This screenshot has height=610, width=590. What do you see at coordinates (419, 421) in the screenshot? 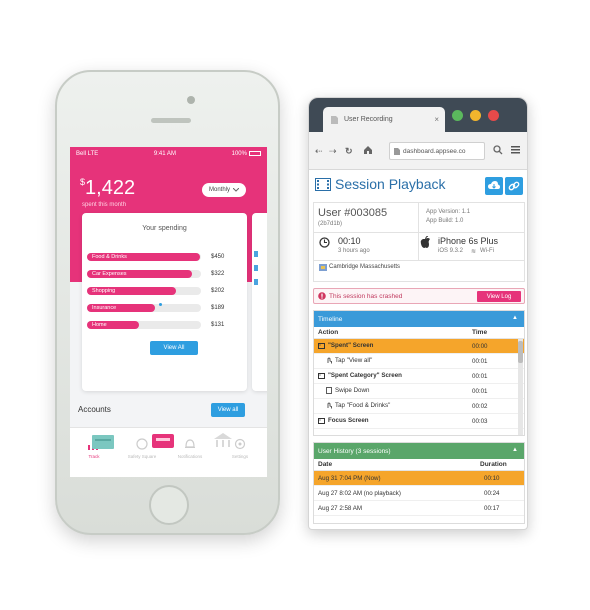
I see `timeline-row: Focus Screen 00:03` at bounding box center [419, 421].